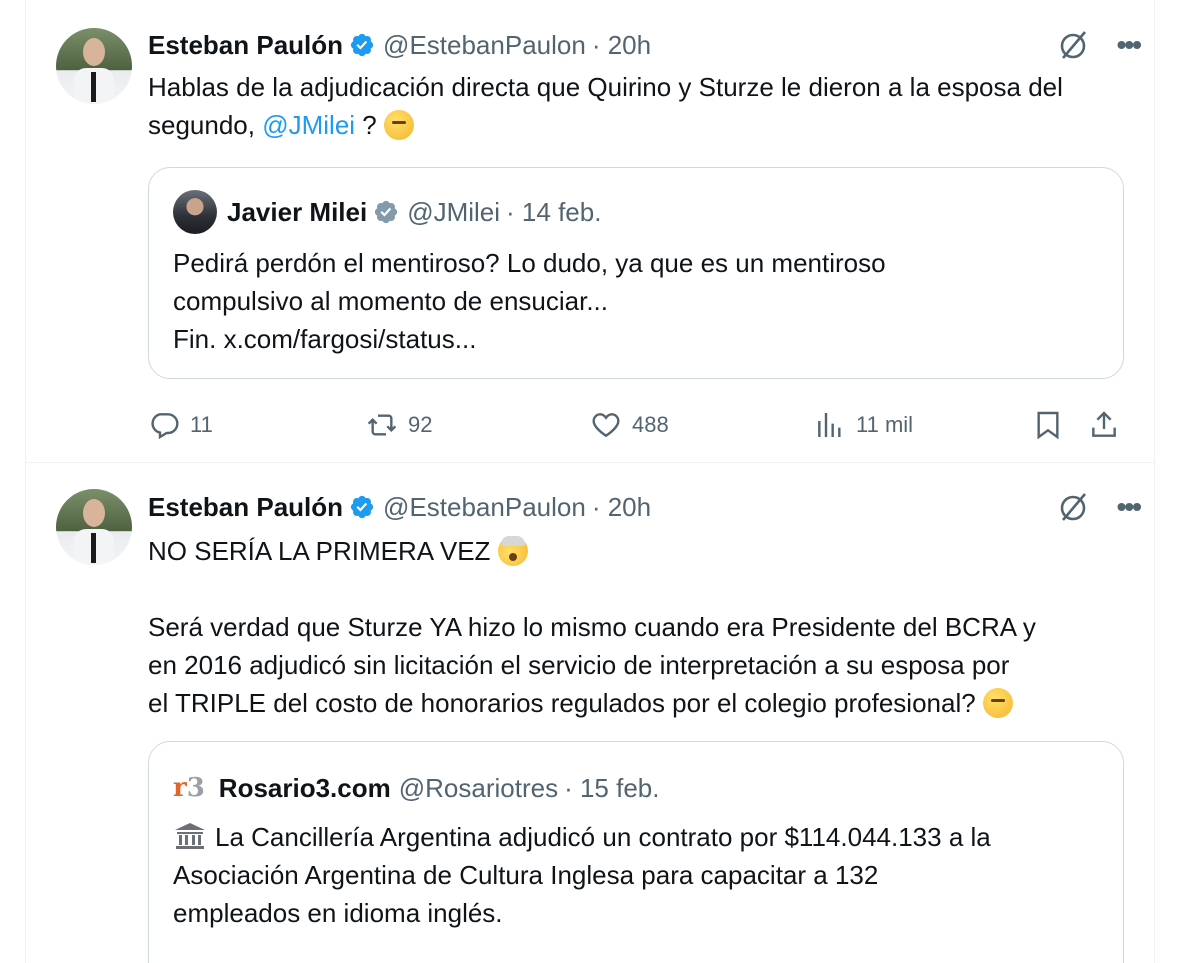 Image resolution: width=1200 pixels, height=963 pixels. I want to click on quoted-author-name: Rosario3.com, so click(304, 787).